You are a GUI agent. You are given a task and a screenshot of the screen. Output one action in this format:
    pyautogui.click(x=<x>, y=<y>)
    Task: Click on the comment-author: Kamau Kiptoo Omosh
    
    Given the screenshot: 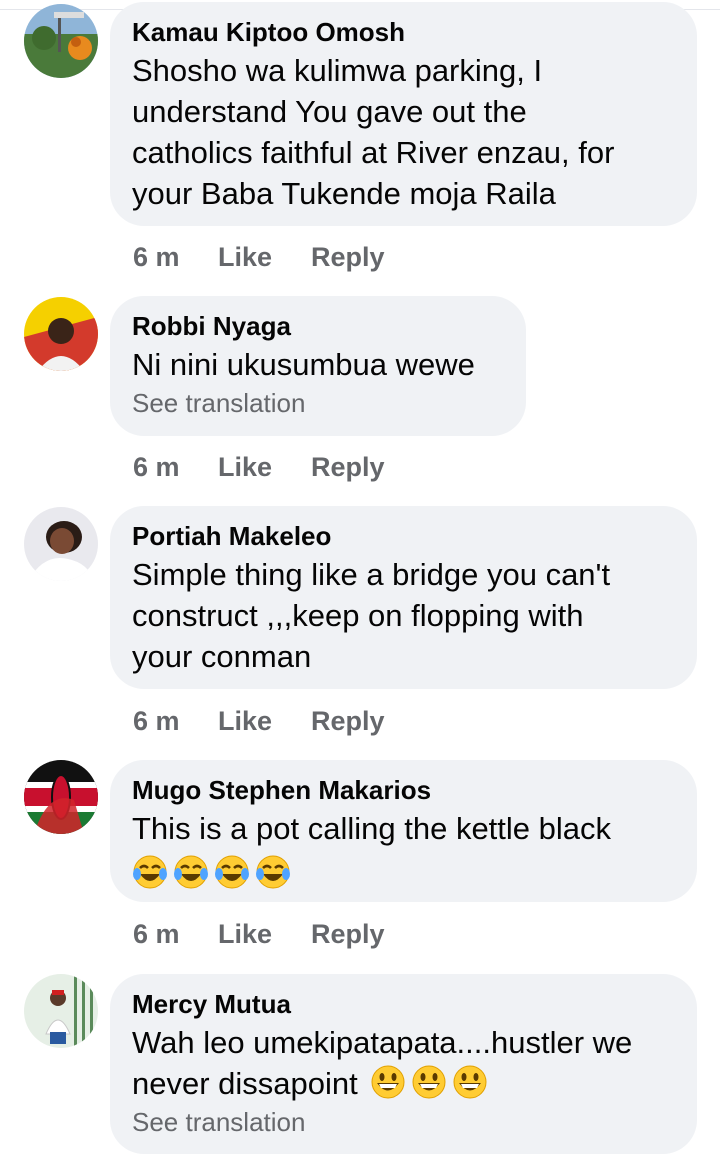 What is the action you would take?
    pyautogui.click(x=403, y=32)
    